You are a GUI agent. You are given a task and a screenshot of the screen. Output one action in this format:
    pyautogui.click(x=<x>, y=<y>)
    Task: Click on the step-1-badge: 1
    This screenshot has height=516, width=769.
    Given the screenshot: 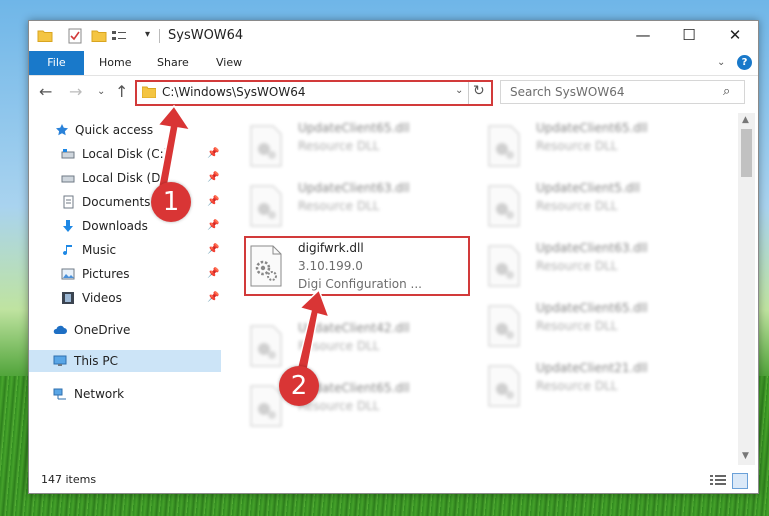 What is the action you would take?
    pyautogui.click(x=171, y=202)
    